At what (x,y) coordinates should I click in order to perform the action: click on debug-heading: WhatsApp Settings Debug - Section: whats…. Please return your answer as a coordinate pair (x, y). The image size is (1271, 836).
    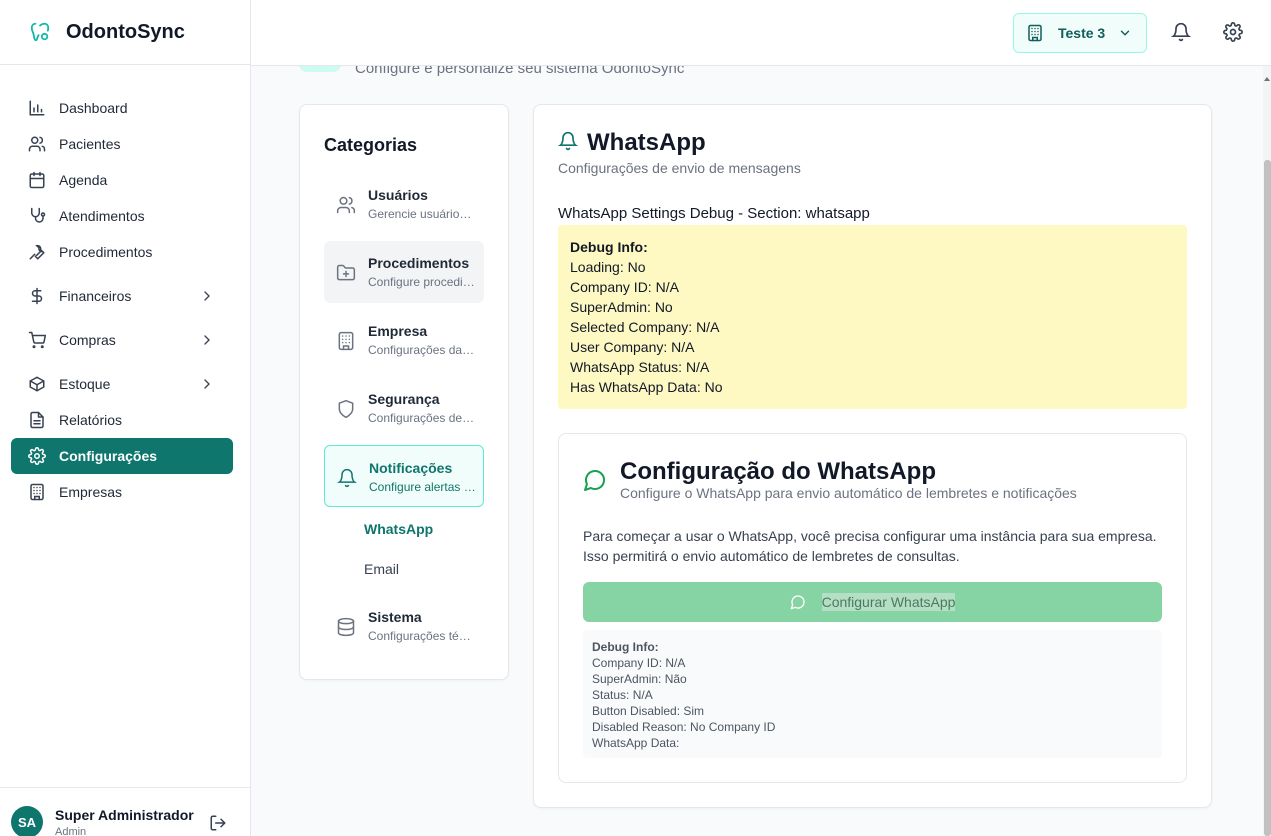
    Looking at the image, I should click on (714, 213).